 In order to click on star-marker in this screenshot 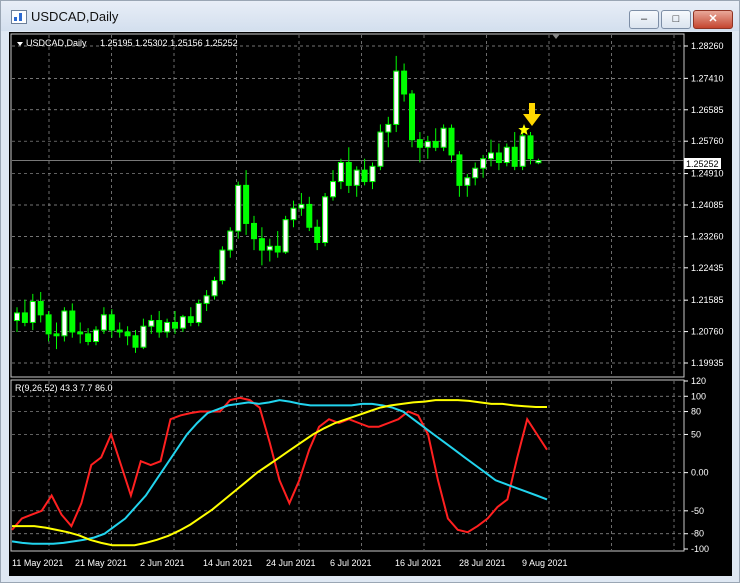, I will do `click(524, 129)`.